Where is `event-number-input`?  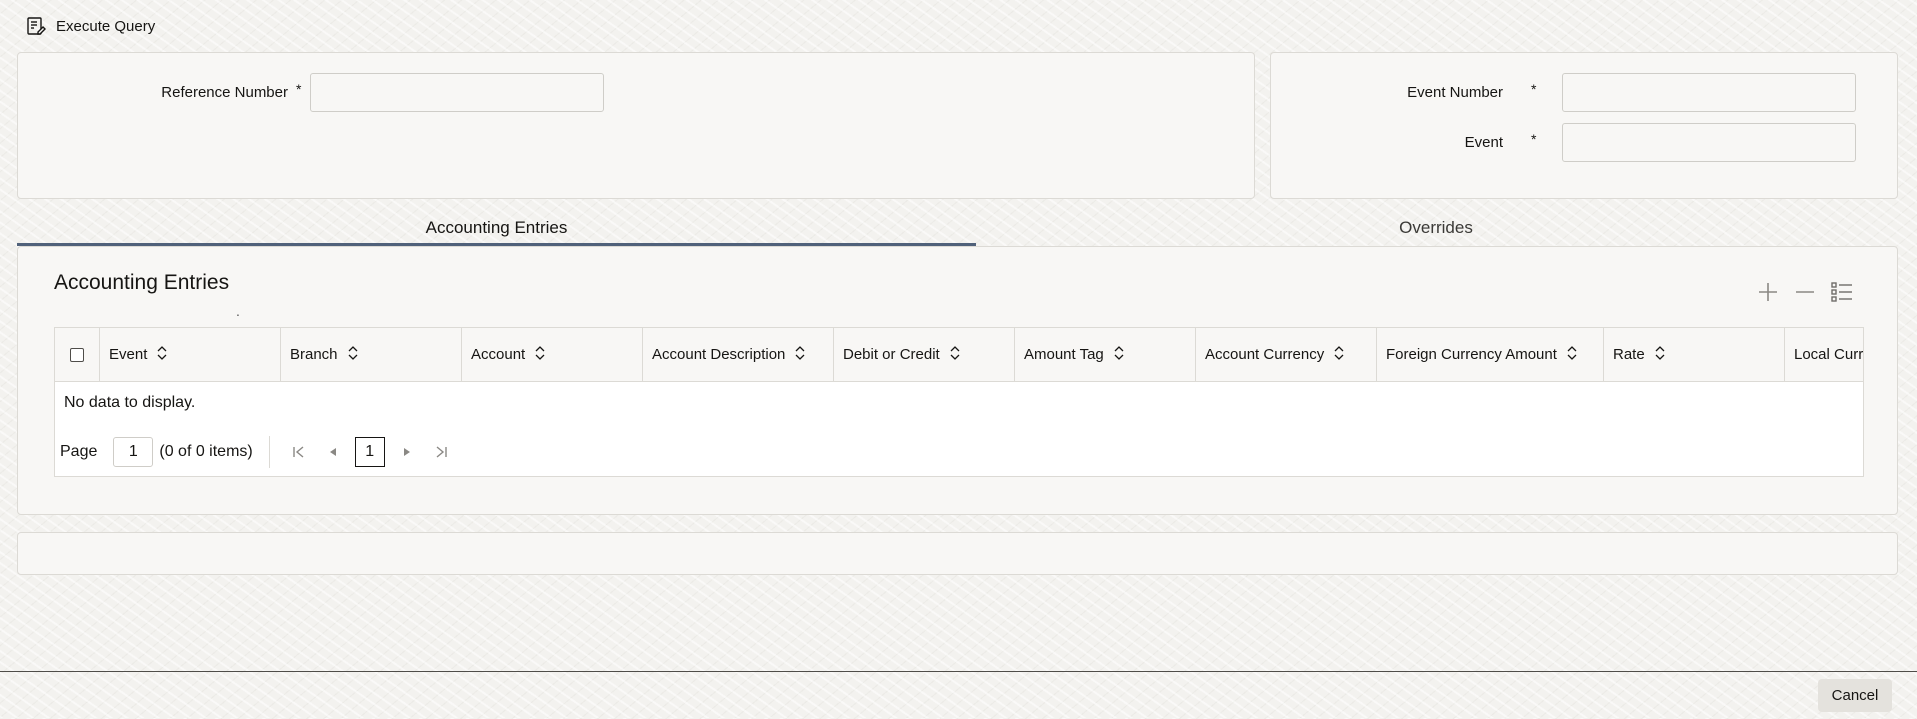
event-number-input is located at coordinates (1709, 92).